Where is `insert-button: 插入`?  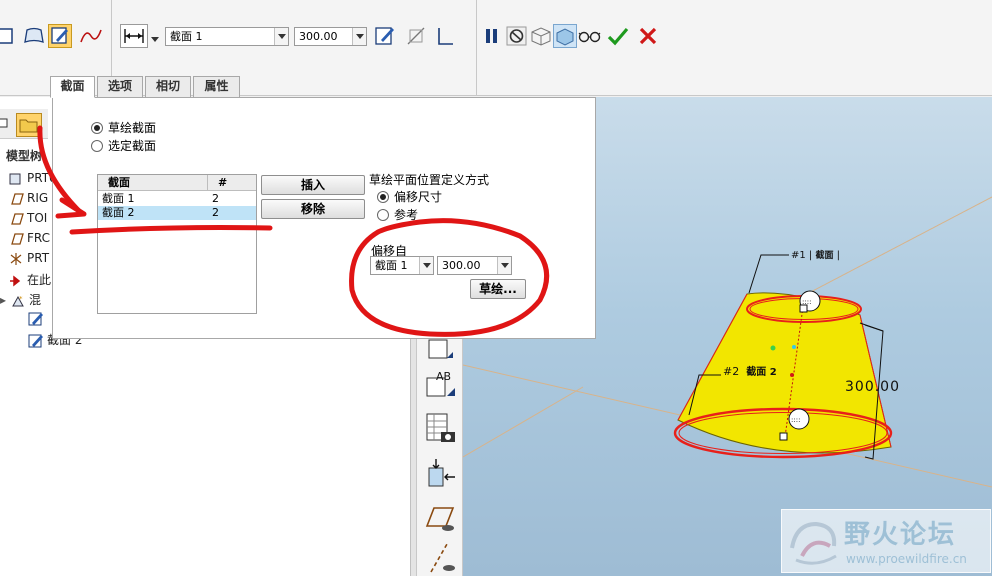
insert-button: 插入 is located at coordinates (313, 185).